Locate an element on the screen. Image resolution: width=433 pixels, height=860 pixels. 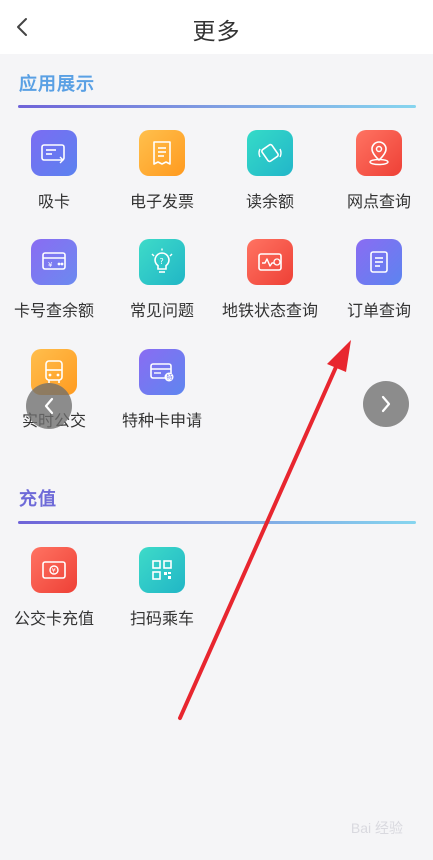
subway-status-icon is located at coordinates (270, 262).